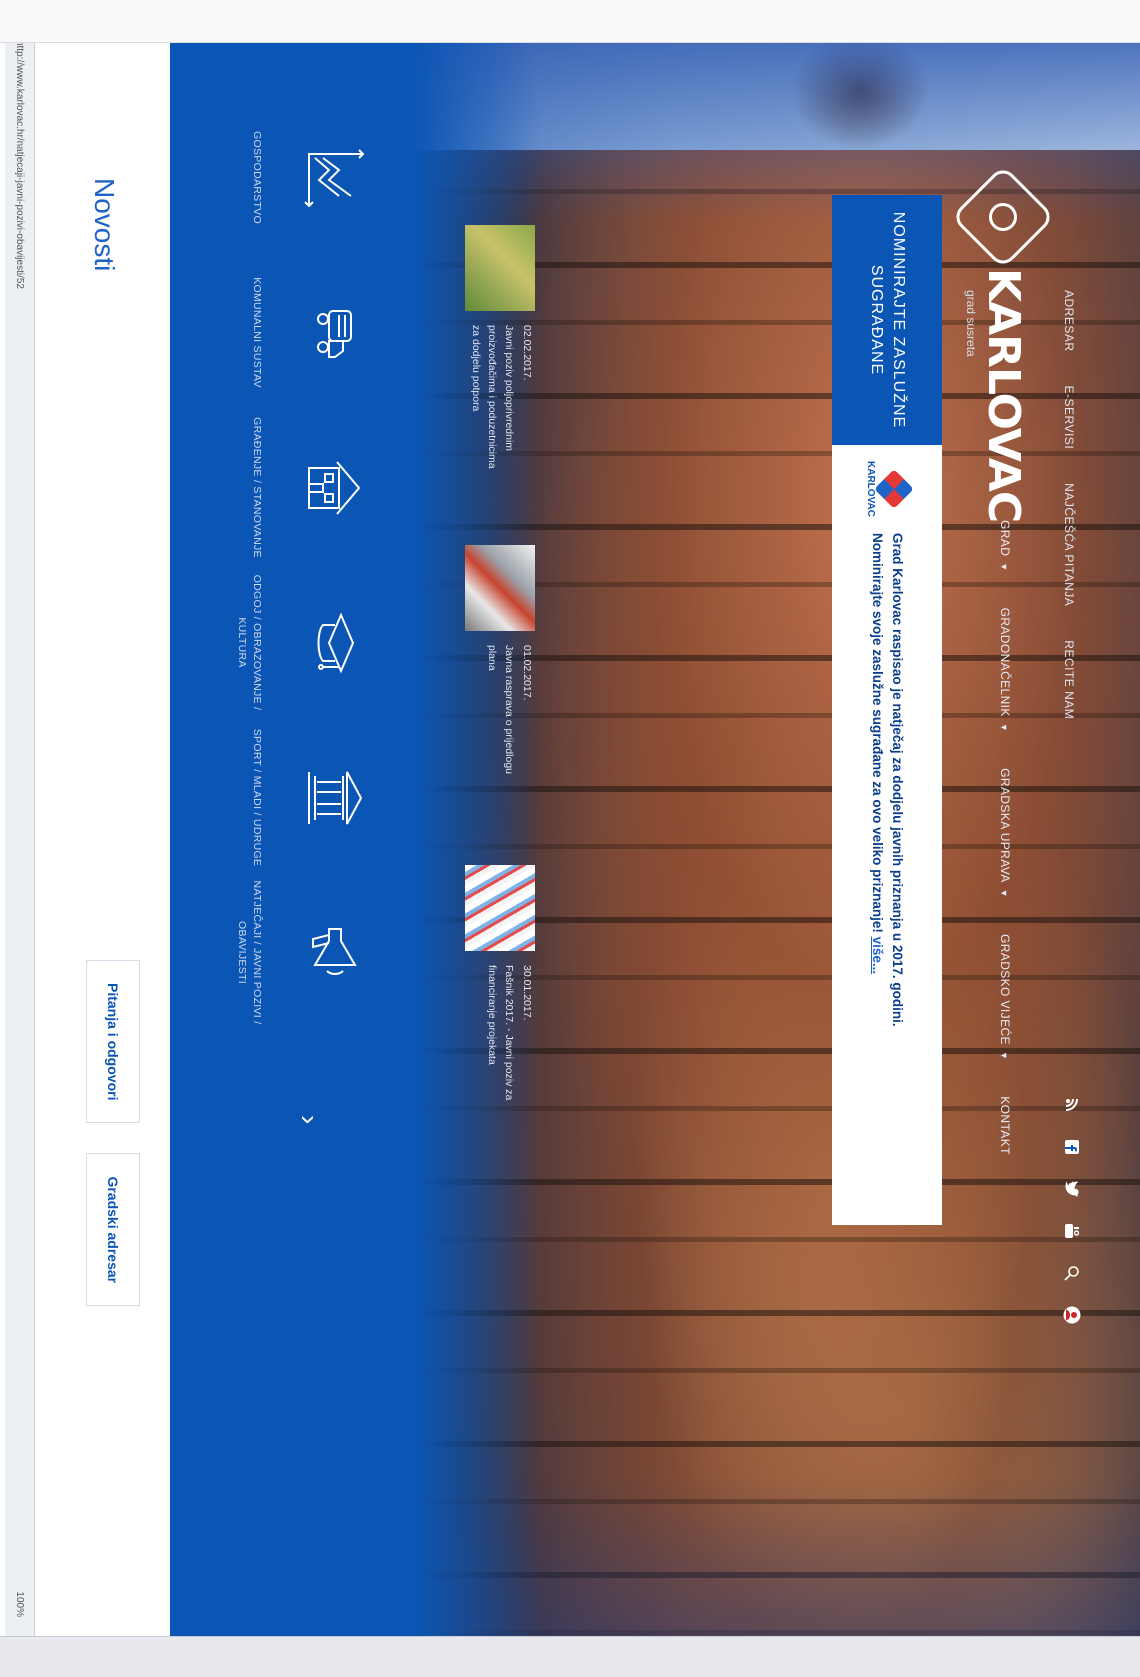 Image resolution: width=1140 pixels, height=1677 pixels. What do you see at coordinates (104, 225) in the screenshot?
I see `section-title-news: Novosti` at bounding box center [104, 225].